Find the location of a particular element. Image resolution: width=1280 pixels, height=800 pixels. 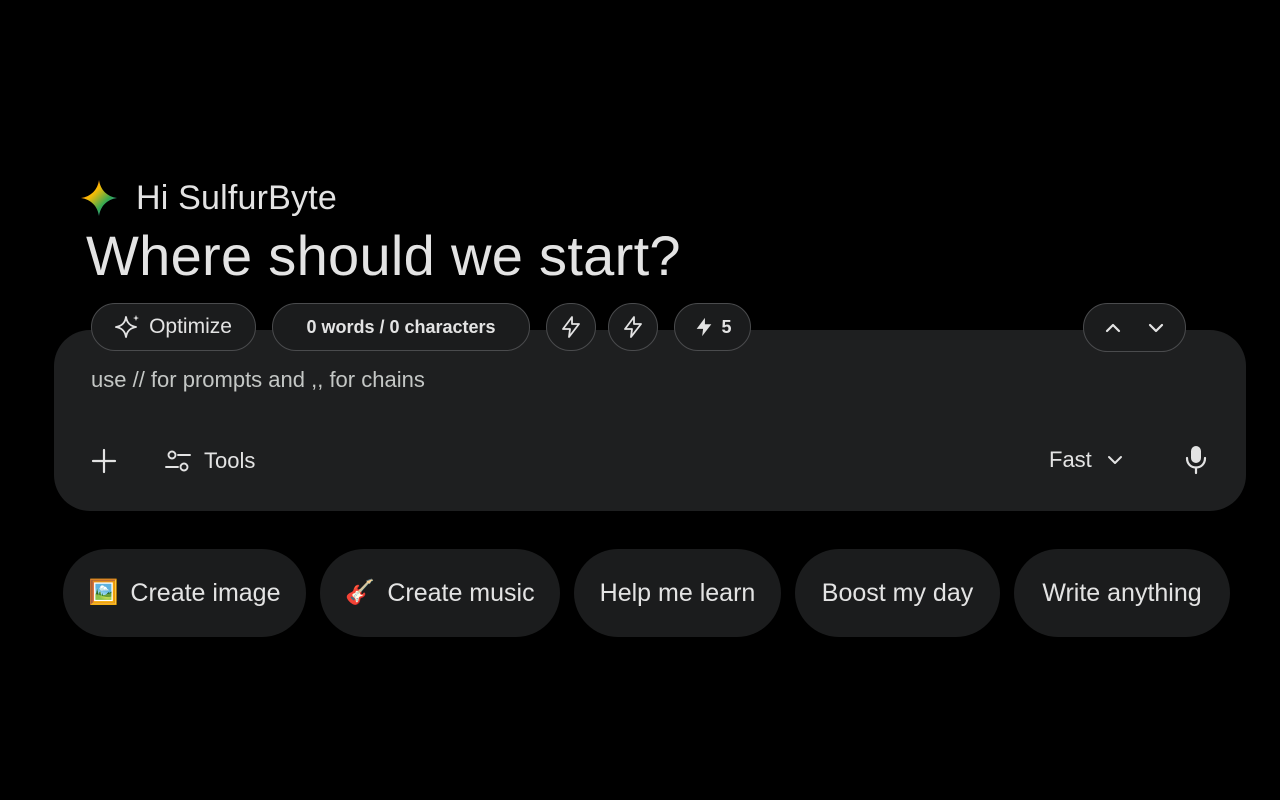

word-count-badge: 0 words / 0 characters is located at coordinates (401, 327).